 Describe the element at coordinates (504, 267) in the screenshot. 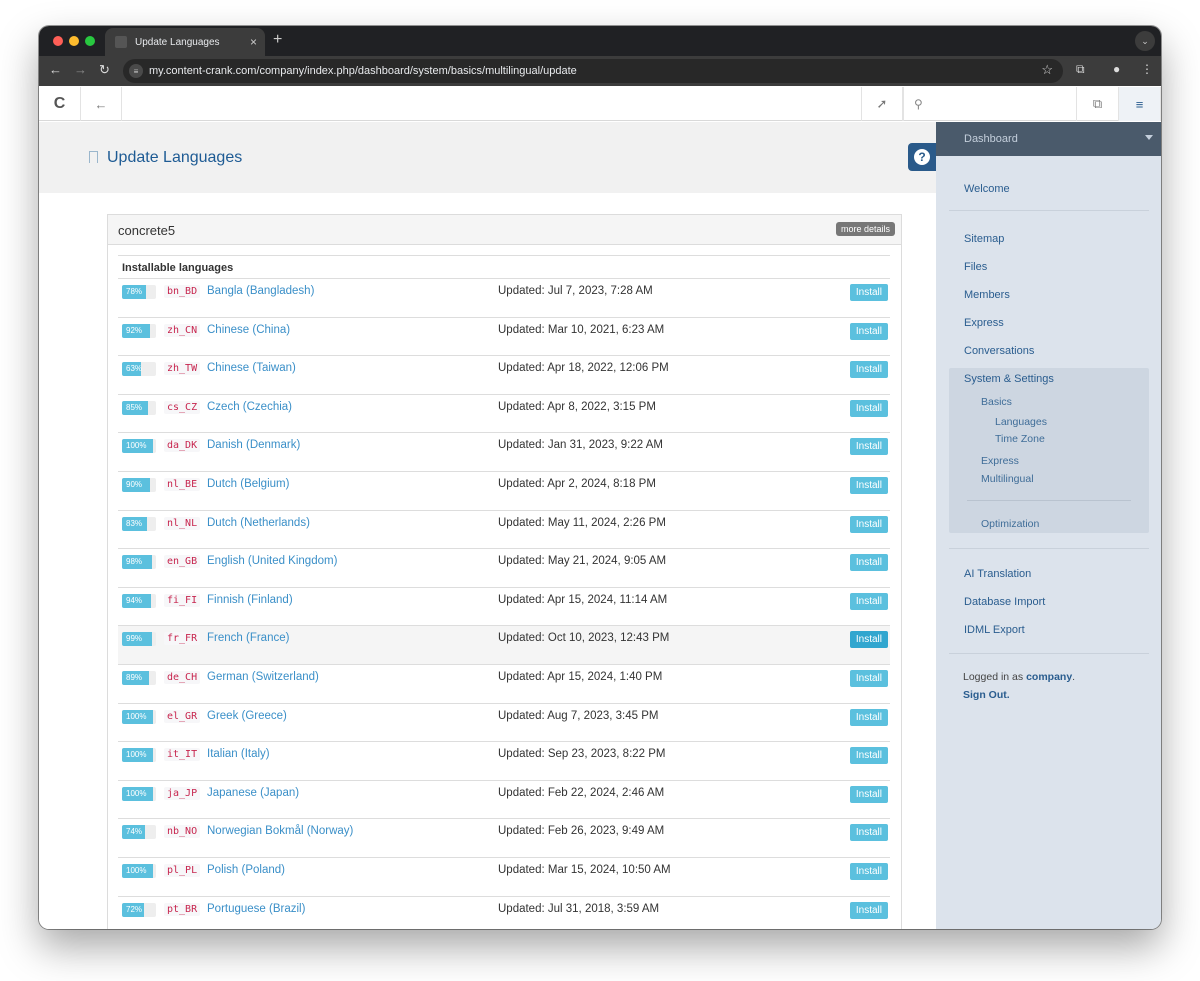

I see `section-title: Installable languages` at that location.